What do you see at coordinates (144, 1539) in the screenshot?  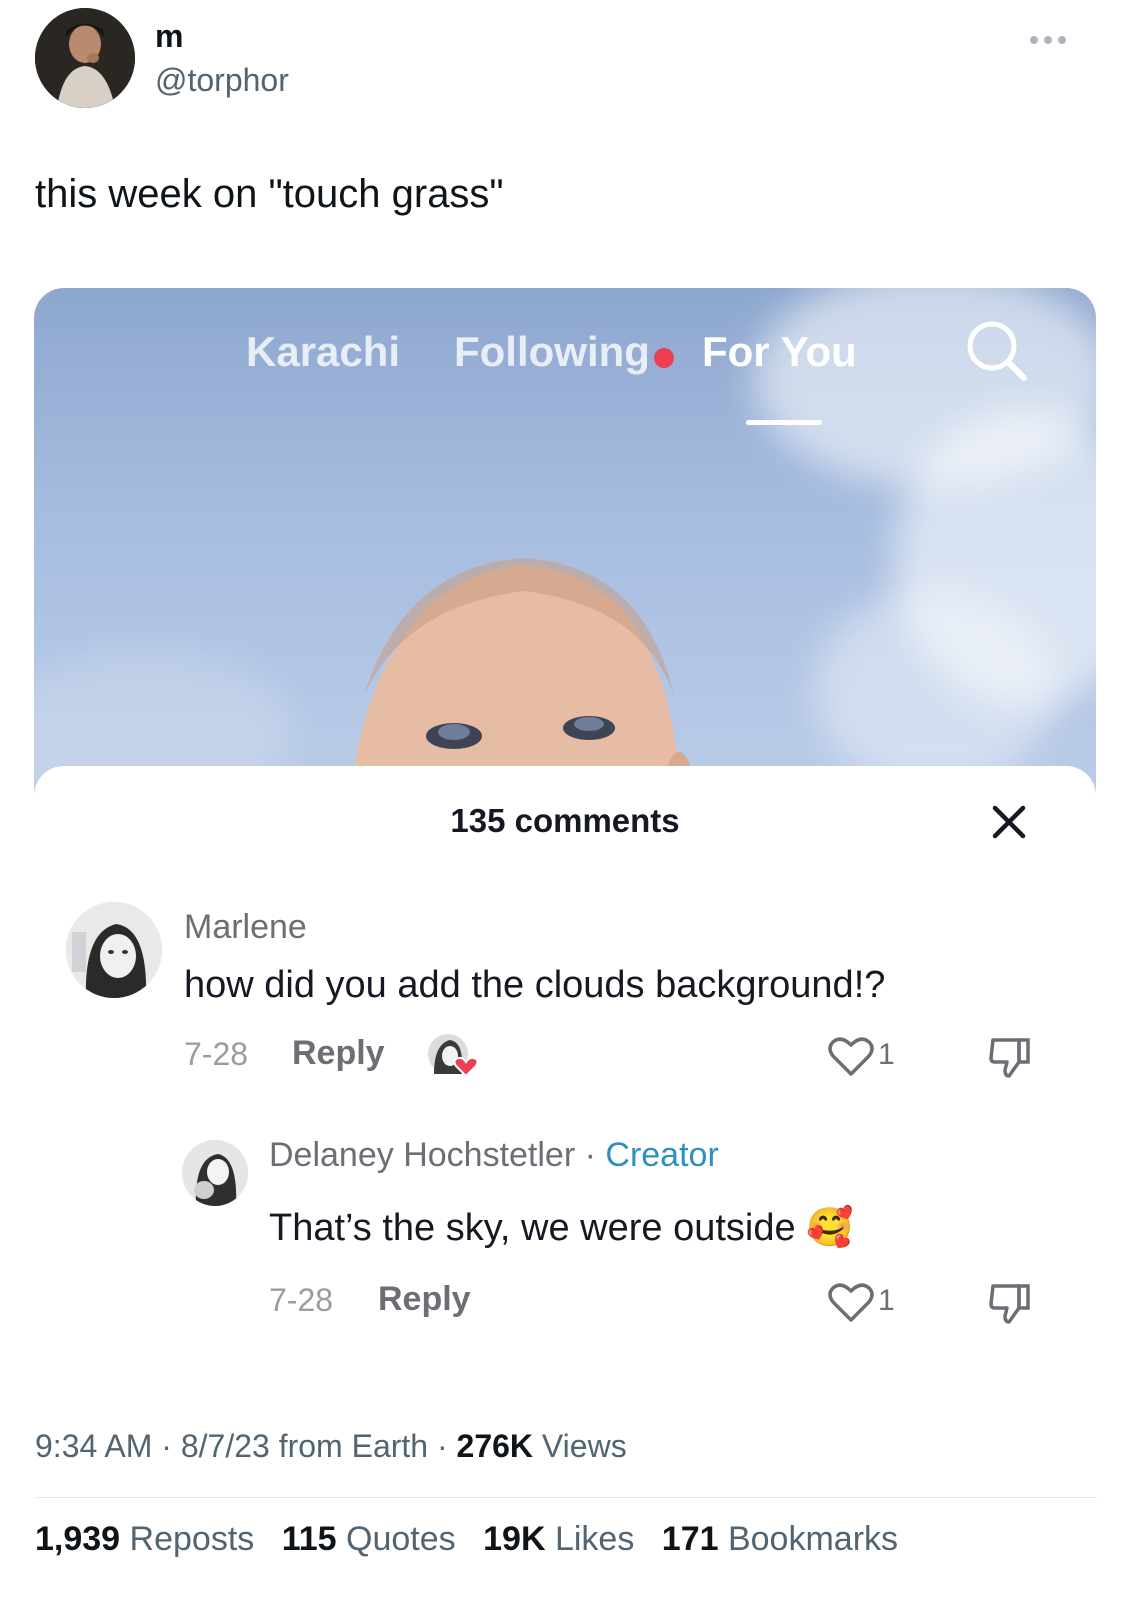 I see `reposts-stat: 1,939 Reposts` at bounding box center [144, 1539].